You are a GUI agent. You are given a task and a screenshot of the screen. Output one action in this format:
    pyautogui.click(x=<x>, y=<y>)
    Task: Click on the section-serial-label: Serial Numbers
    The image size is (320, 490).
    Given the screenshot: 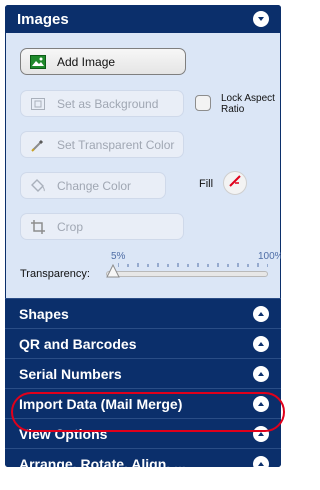 What is the action you would take?
    pyautogui.click(x=70, y=373)
    